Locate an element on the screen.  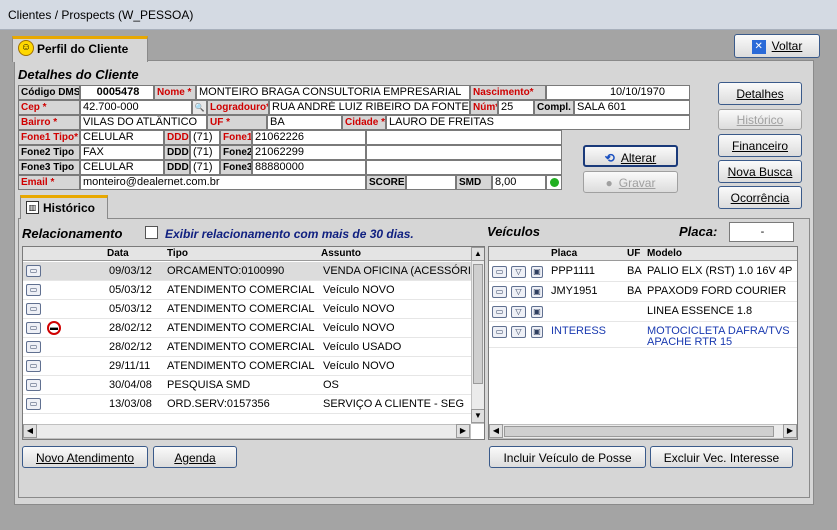
col-data: Data is located at coordinates (118, 253).